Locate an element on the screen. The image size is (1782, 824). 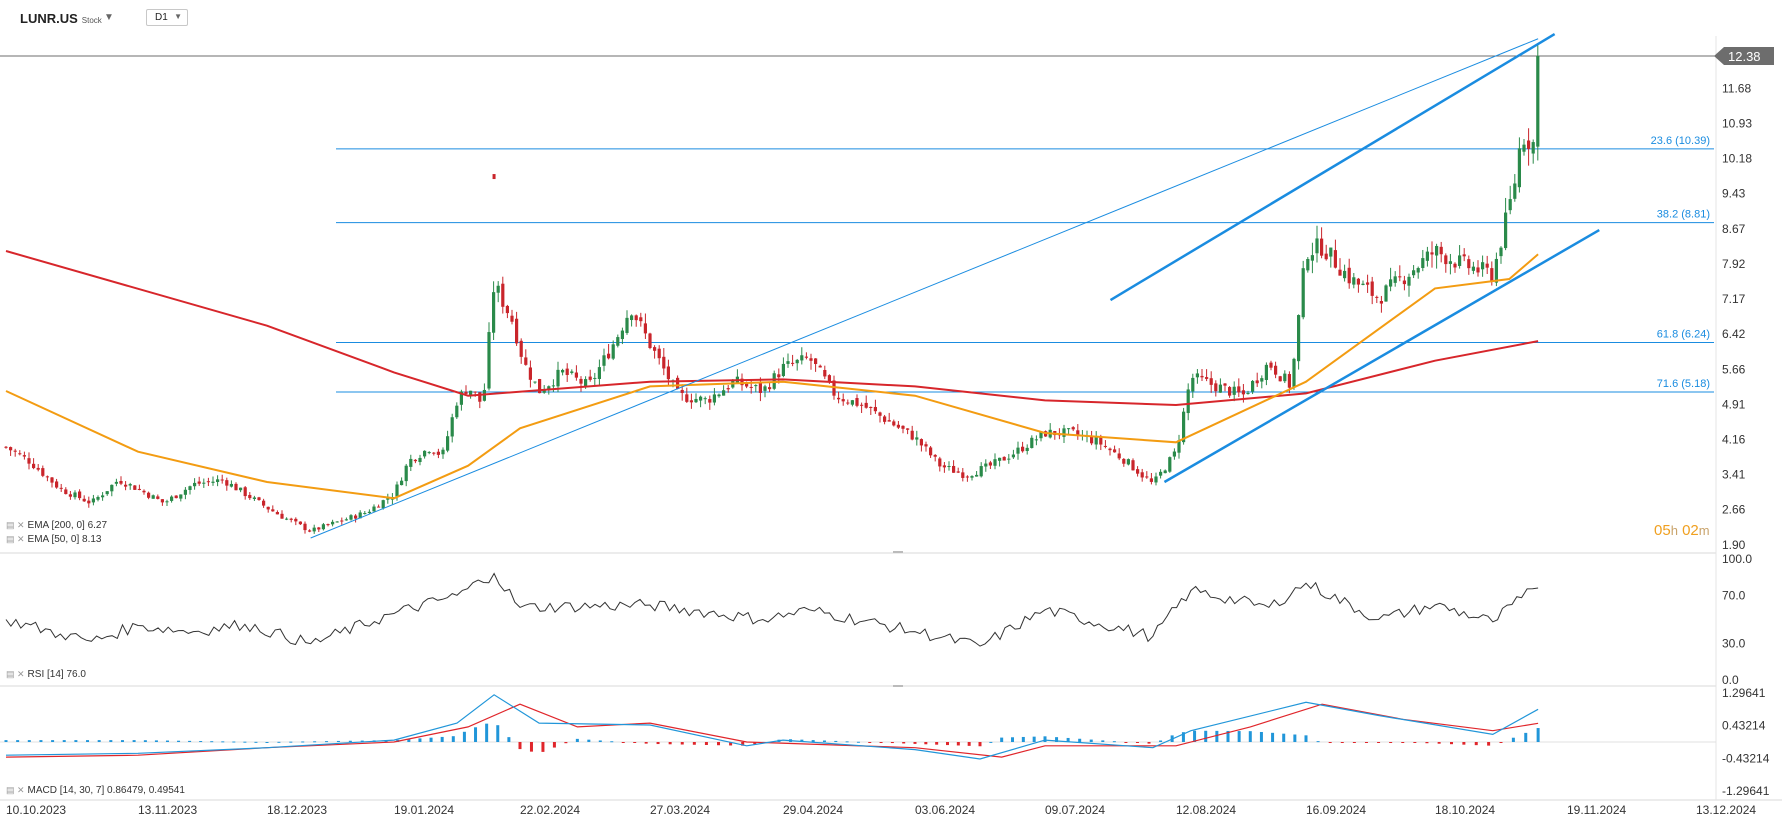
time-tick-label: 13.12.2024 is located at coordinates (1726, 810).